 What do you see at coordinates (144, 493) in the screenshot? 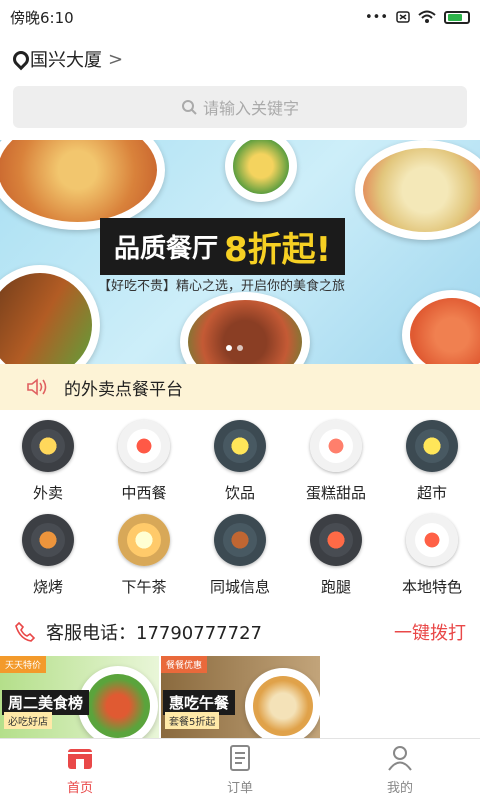
I see `category-label: 中西餐` at bounding box center [144, 493].